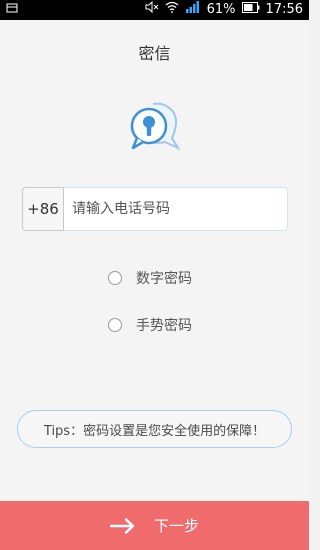  What do you see at coordinates (154, 429) in the screenshot?
I see `tips-box: Tips：密码设置是您安全使用的保障！` at bounding box center [154, 429].